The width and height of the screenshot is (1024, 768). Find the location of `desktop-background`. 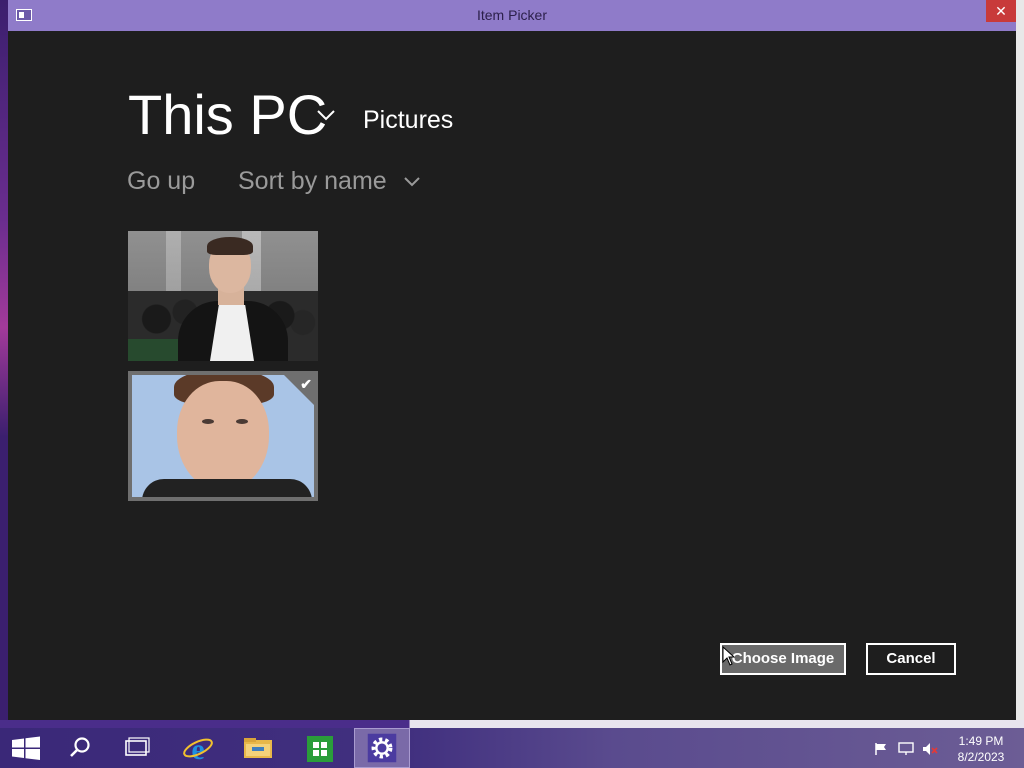

desktop-background is located at coordinates (4, 364).